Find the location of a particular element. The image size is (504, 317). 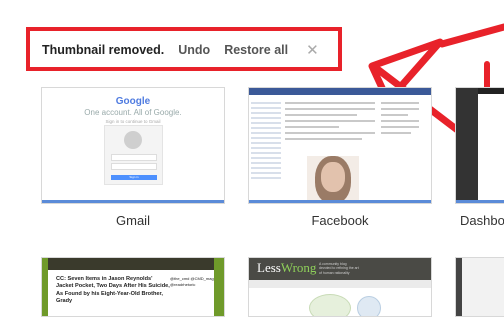

signin-card: Sign in is located at coordinates (133, 155).